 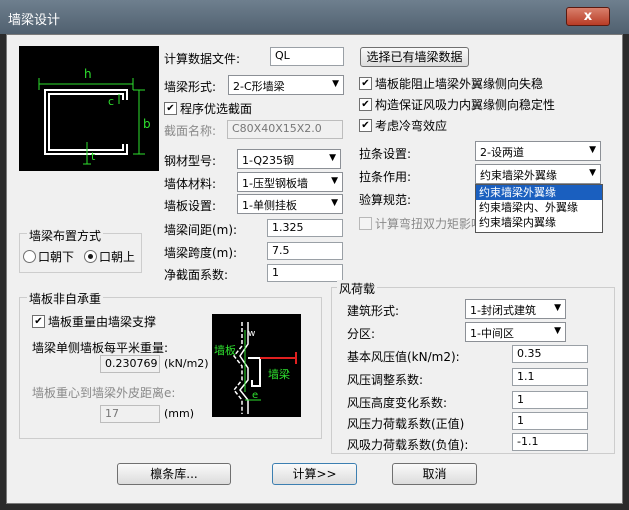 What do you see at coordinates (373, 311) in the screenshot?
I see `building-form-label: 建筑形式:` at bounding box center [373, 311].